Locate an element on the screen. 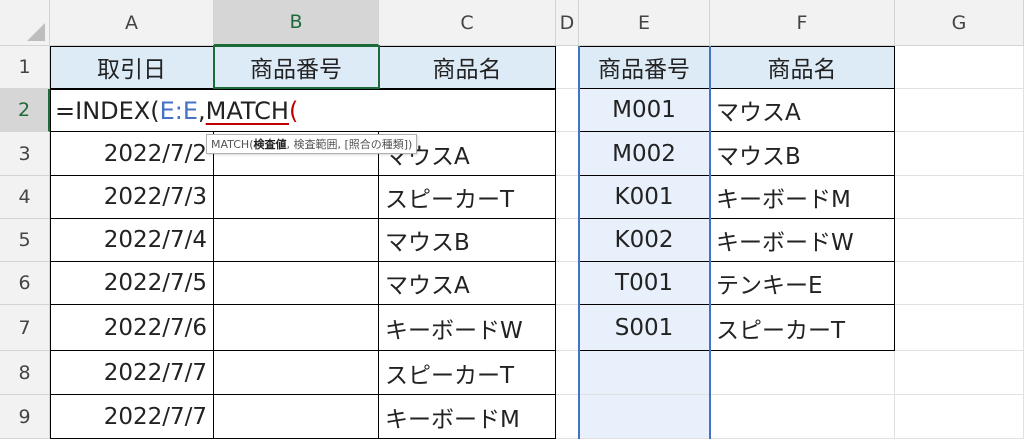 The height and width of the screenshot is (439, 1024). cell-a8: 2022/7/7 is located at coordinates (132, 373).